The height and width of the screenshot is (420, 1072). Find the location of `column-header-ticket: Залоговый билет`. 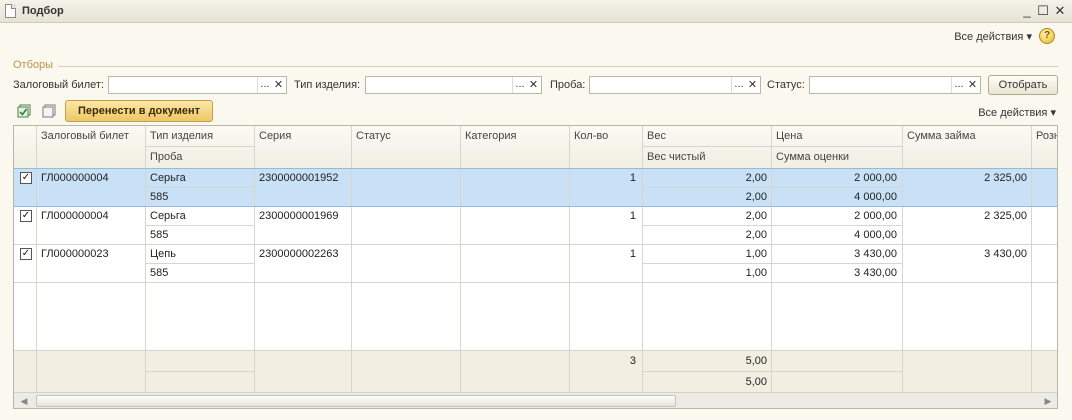

column-header-ticket: Залоговый билет is located at coordinates (85, 136).